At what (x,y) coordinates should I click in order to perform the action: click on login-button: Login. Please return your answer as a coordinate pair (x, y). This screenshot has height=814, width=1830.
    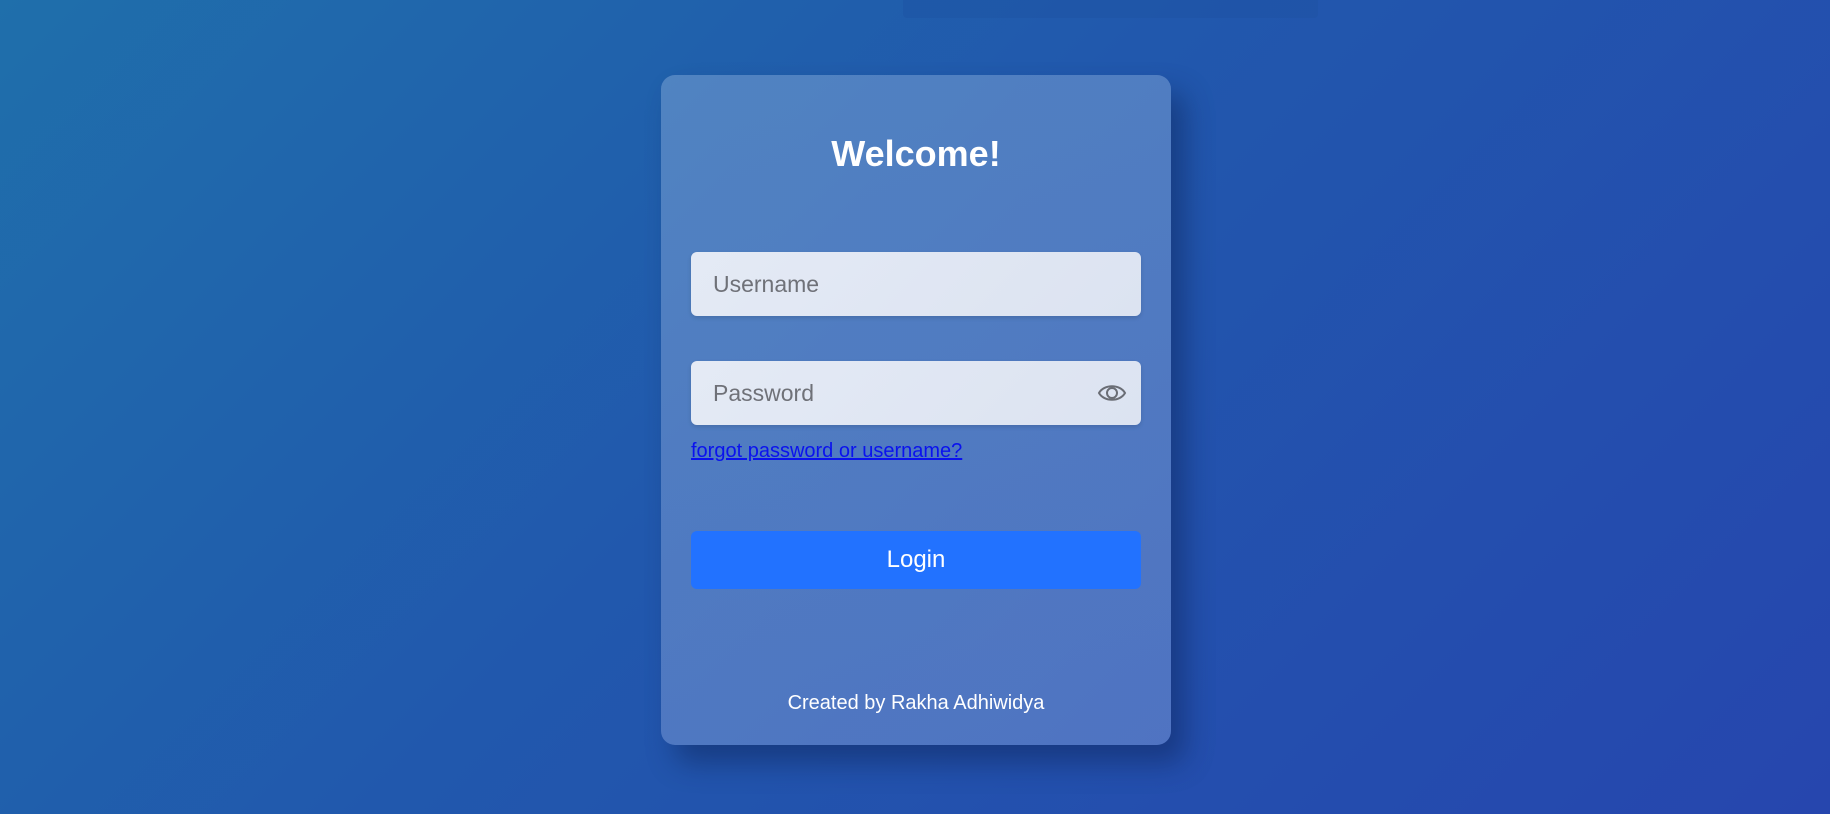
    Looking at the image, I should click on (916, 560).